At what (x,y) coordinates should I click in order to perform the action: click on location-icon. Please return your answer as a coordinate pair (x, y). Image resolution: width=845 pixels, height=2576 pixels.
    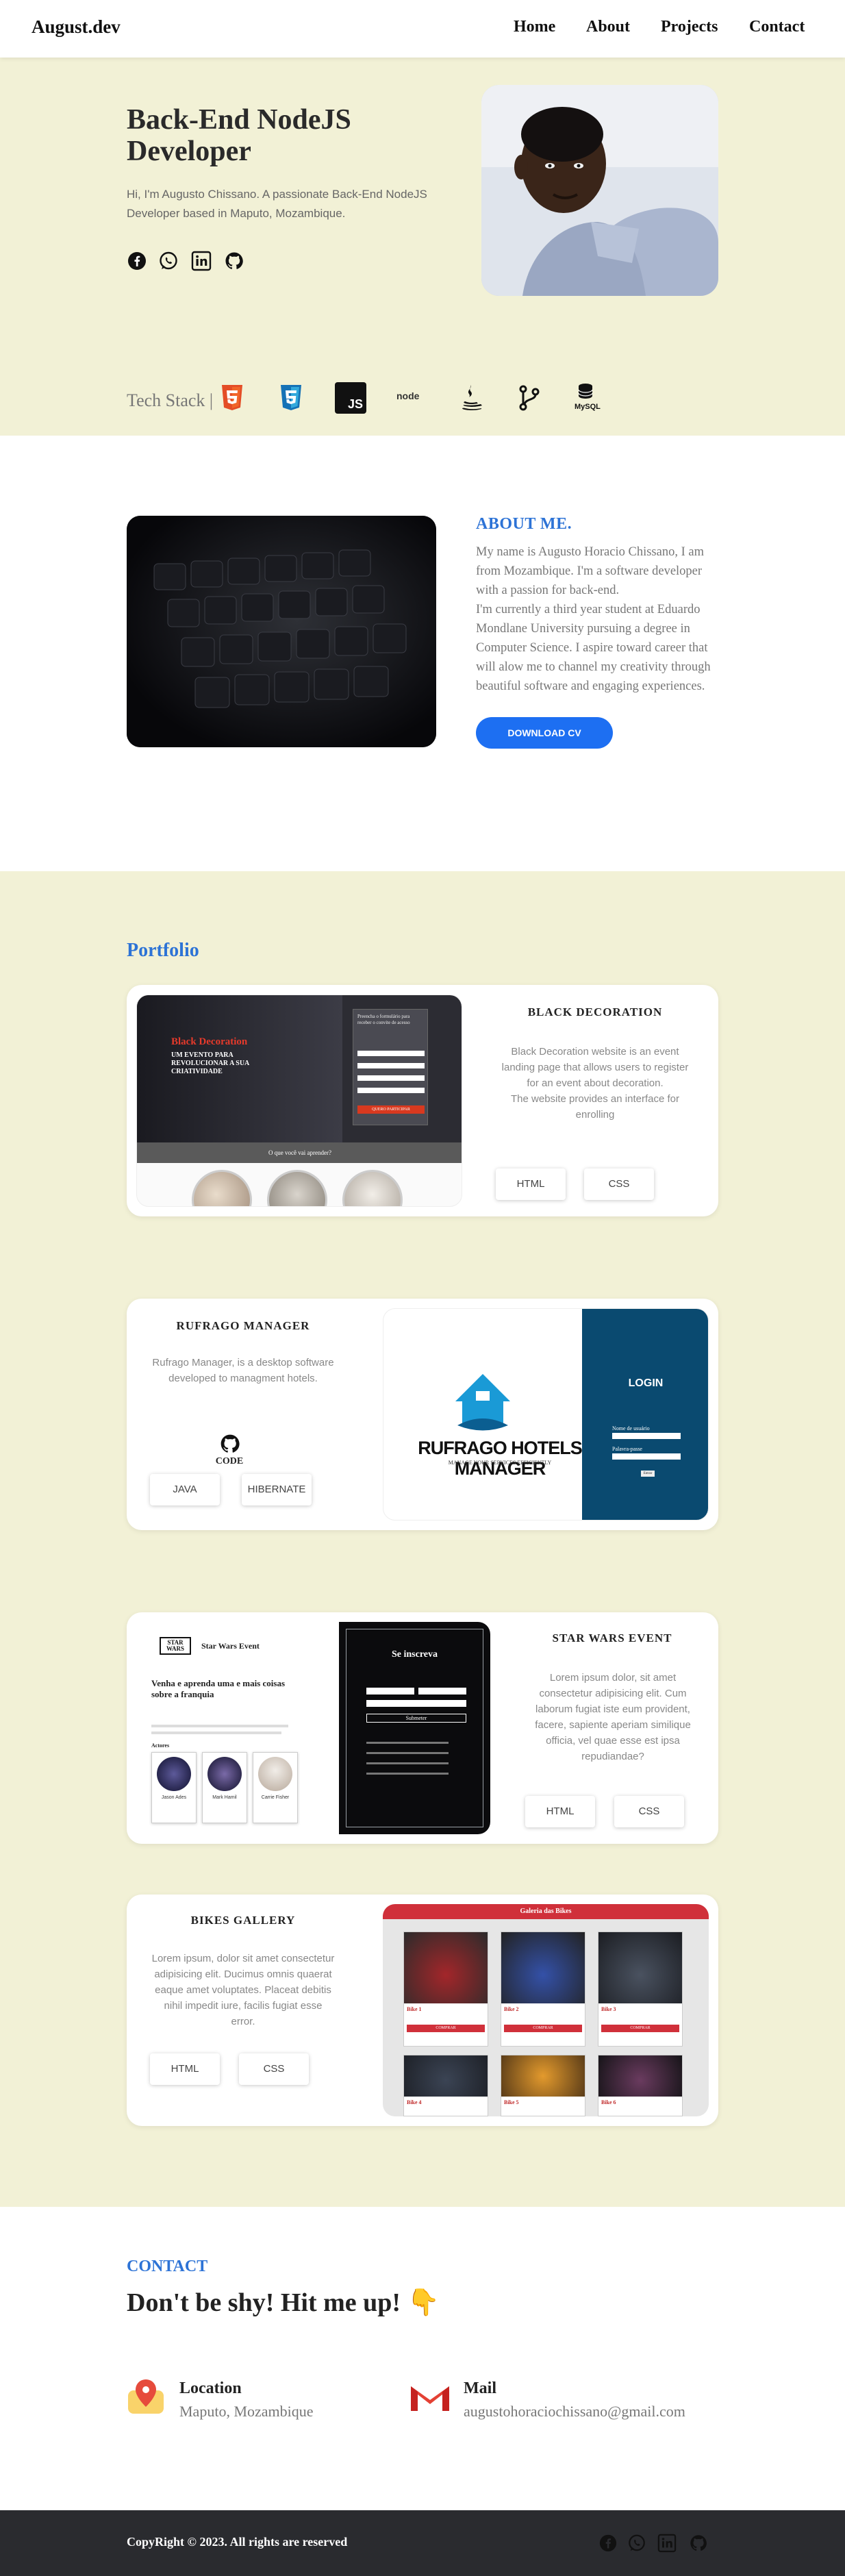
    Looking at the image, I should click on (146, 2396).